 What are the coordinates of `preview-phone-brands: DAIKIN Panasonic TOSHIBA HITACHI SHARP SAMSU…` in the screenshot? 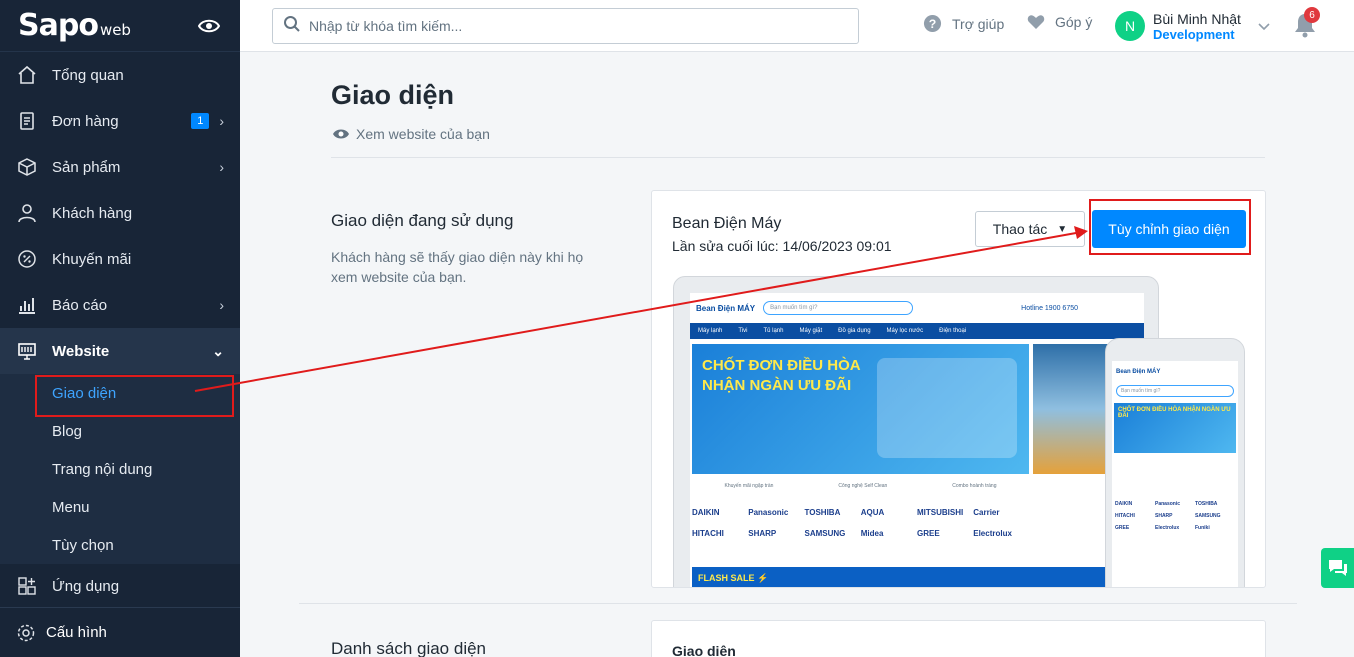 It's located at (1168, 516).